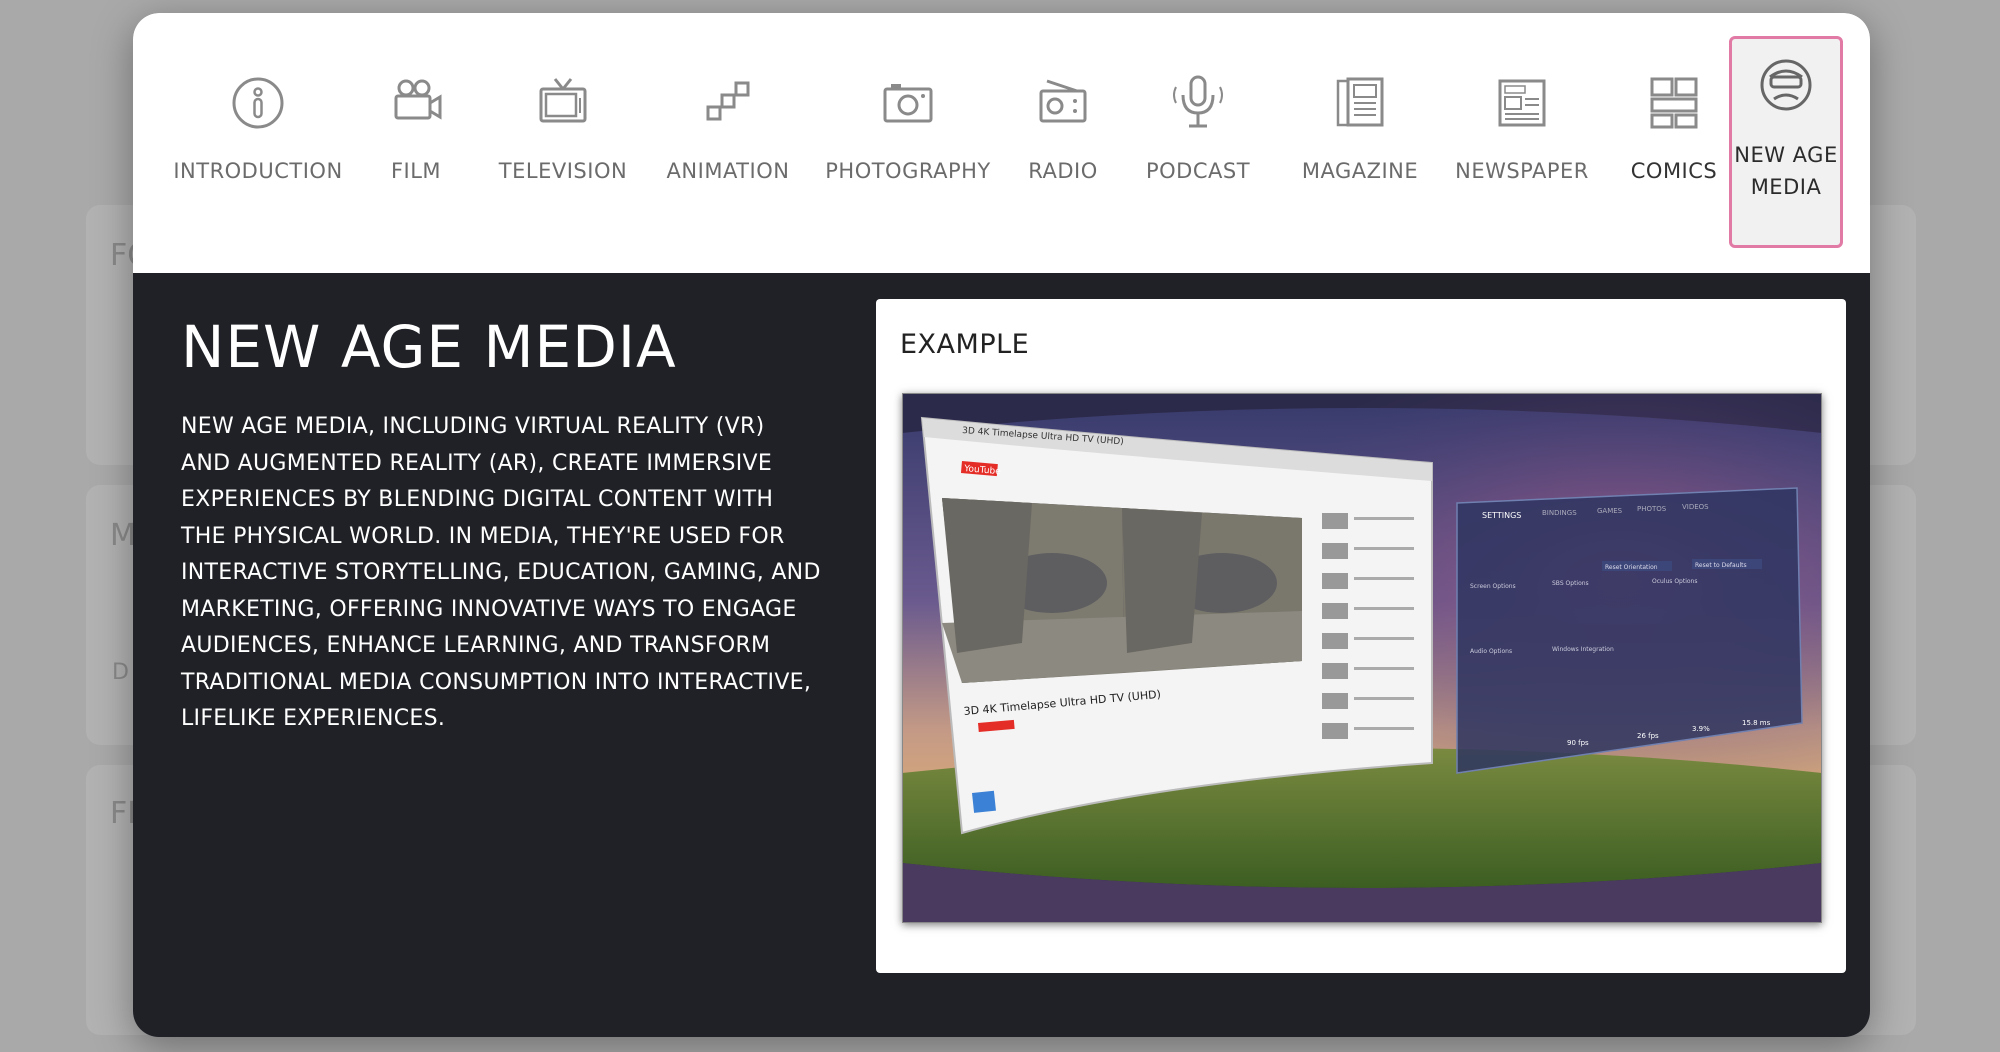 This screenshot has height=1052, width=2000. What do you see at coordinates (1610, 511) in the screenshot?
I see `settings-tab-games: GAMES` at bounding box center [1610, 511].